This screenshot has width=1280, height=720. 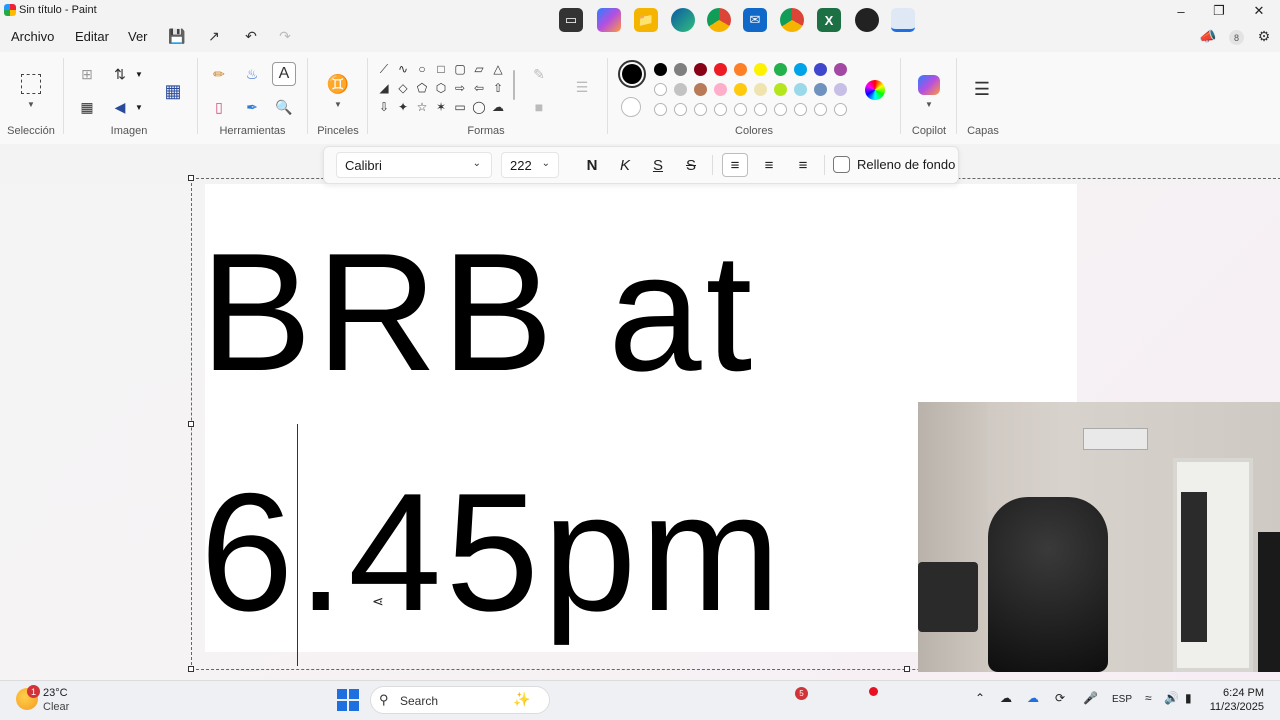 What do you see at coordinates (219, 74) in the screenshot?
I see `pencil-icon: ✏` at bounding box center [219, 74].